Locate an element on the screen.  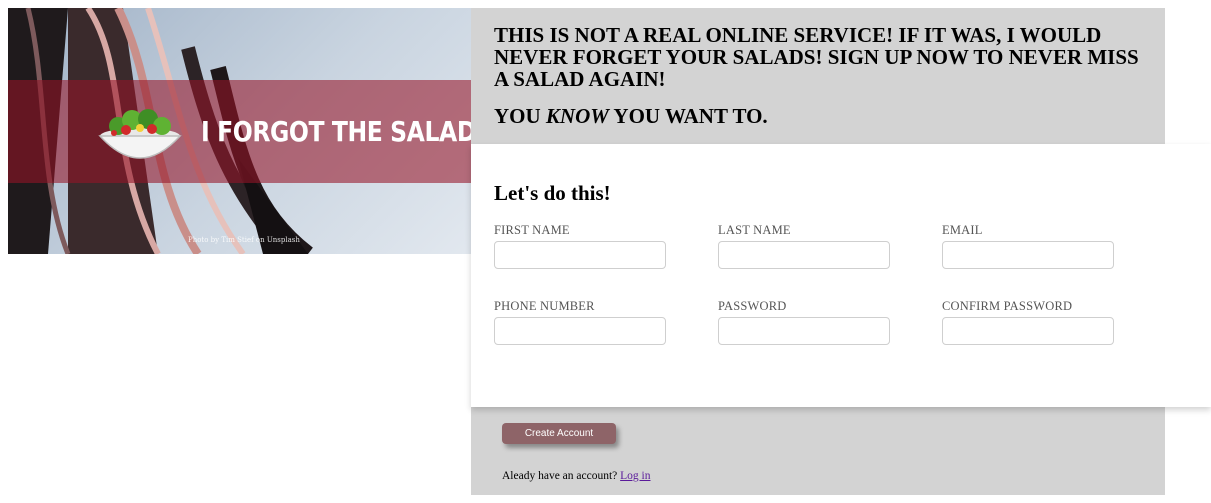
salad-bowl-icon is located at coordinates (140, 134).